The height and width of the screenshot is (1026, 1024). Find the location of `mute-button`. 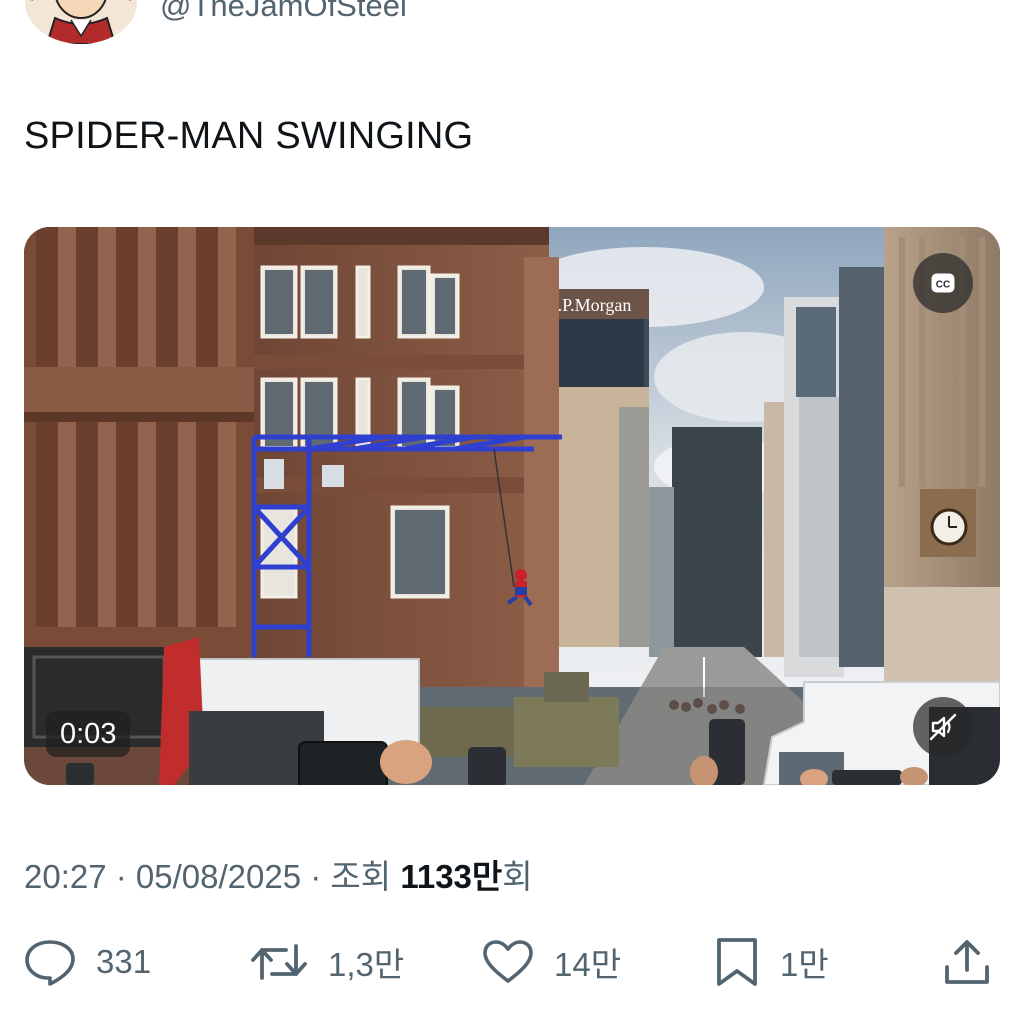

mute-button is located at coordinates (943, 727).